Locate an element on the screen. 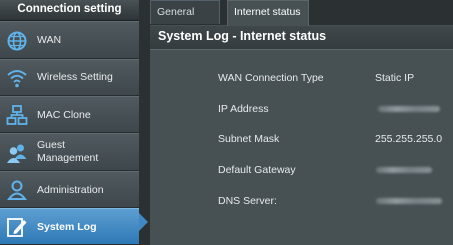  subnet-mask-label: Subnet Mask is located at coordinates (249, 139).